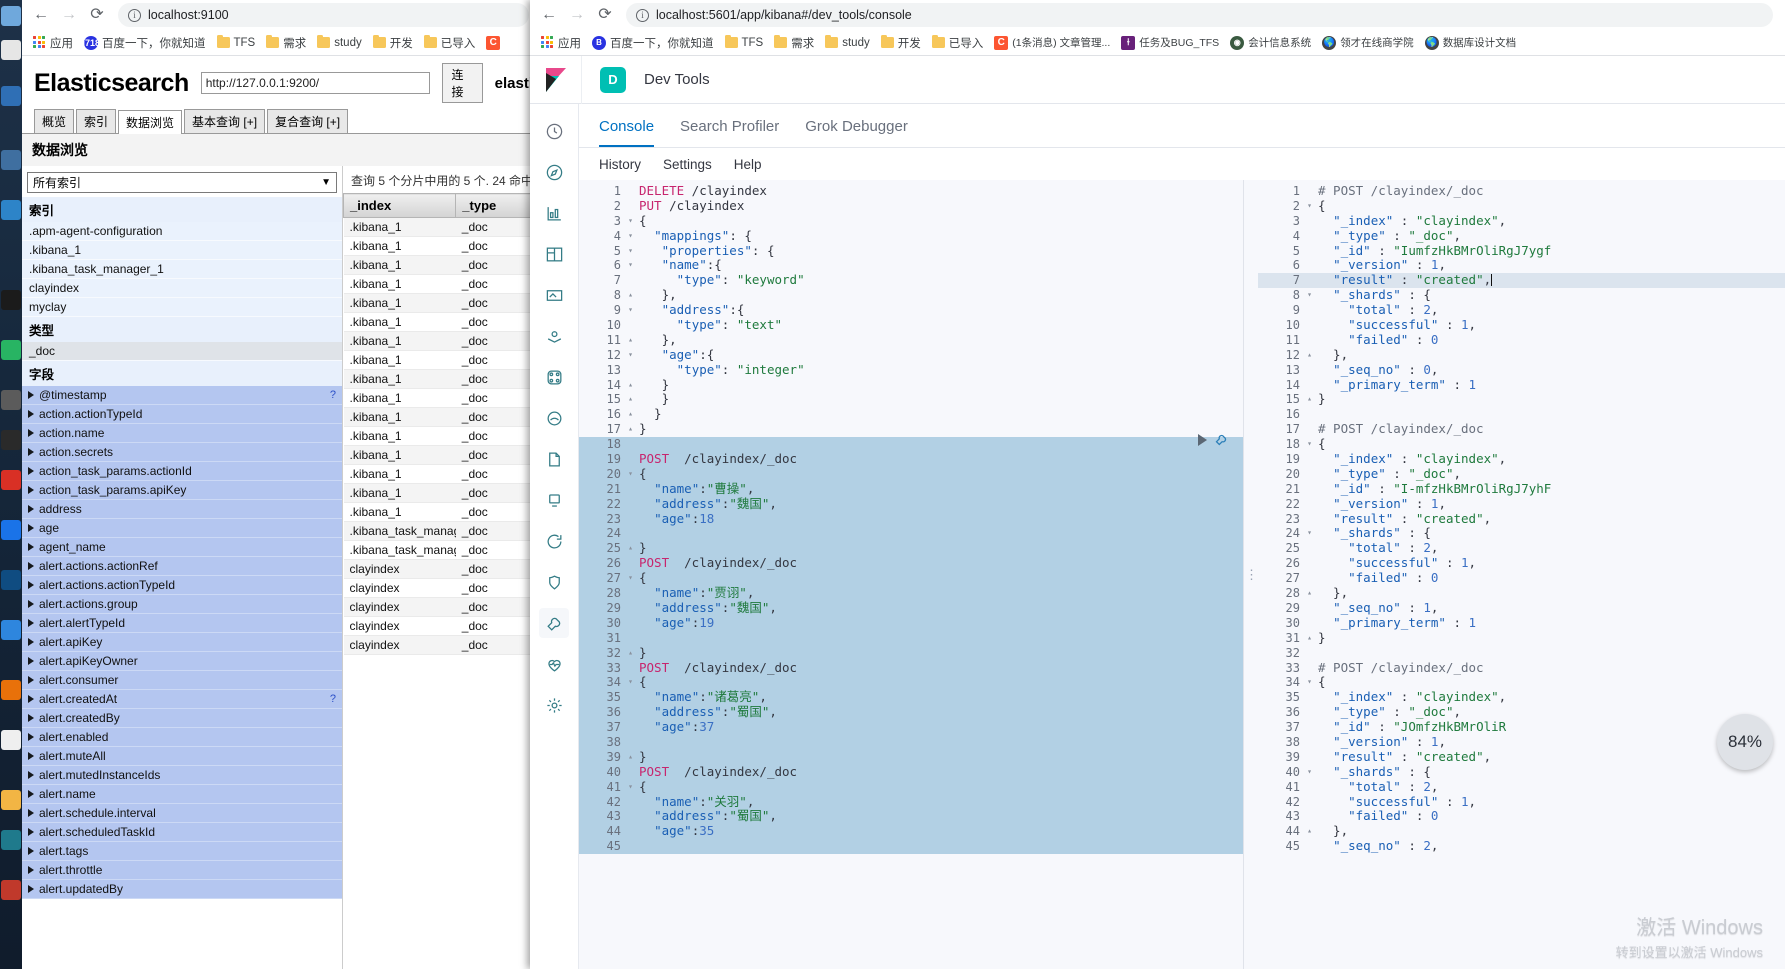  What do you see at coordinates (653, 43) in the screenshot?
I see `bookmark-baidu: B 百度一下，你就知道` at bounding box center [653, 43].